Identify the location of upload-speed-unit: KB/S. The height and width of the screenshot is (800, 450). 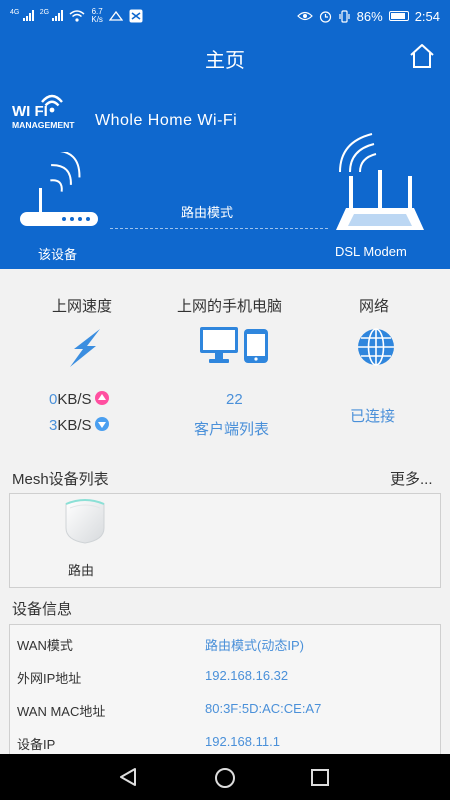
(74, 399).